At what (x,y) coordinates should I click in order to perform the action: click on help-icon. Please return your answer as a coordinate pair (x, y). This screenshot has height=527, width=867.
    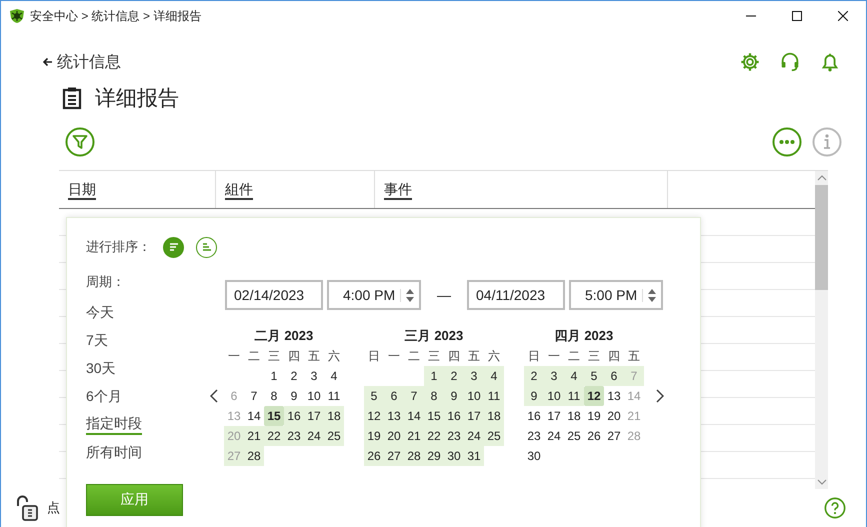
    Looking at the image, I should click on (835, 508).